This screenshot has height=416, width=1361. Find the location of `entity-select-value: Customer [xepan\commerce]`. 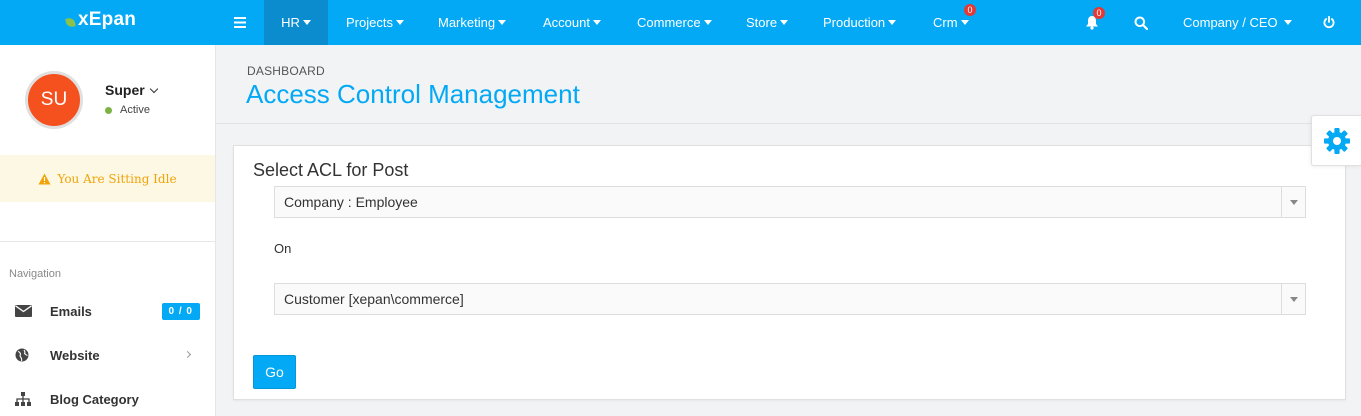

entity-select-value: Customer [xepan\commerce] is located at coordinates (374, 299).